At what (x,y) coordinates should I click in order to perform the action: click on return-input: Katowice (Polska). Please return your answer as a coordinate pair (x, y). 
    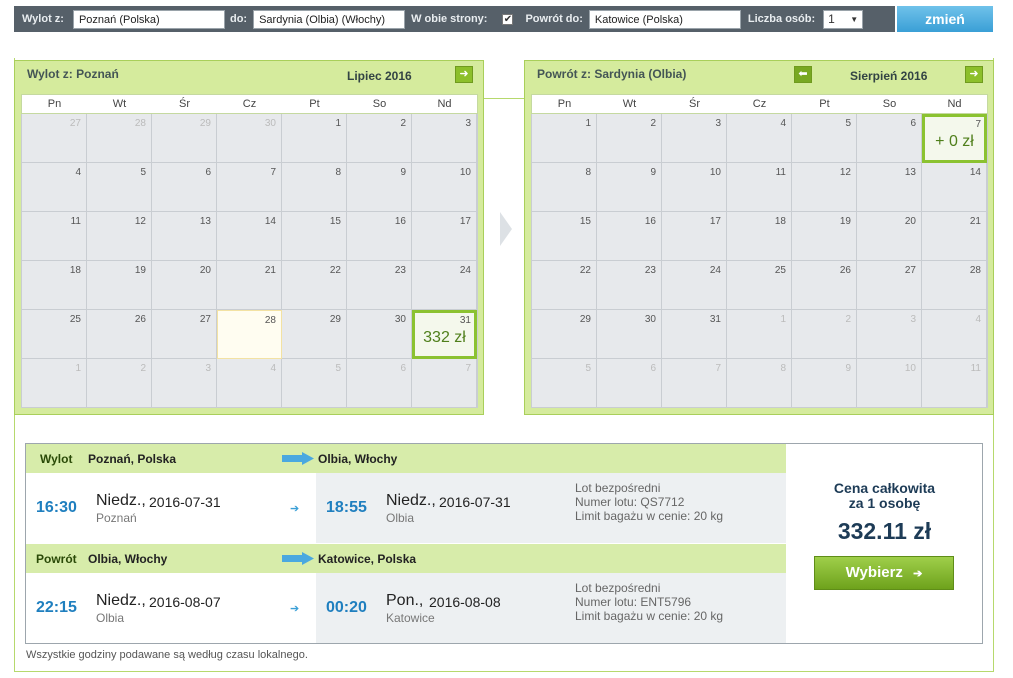
    Looking at the image, I should click on (664, 19).